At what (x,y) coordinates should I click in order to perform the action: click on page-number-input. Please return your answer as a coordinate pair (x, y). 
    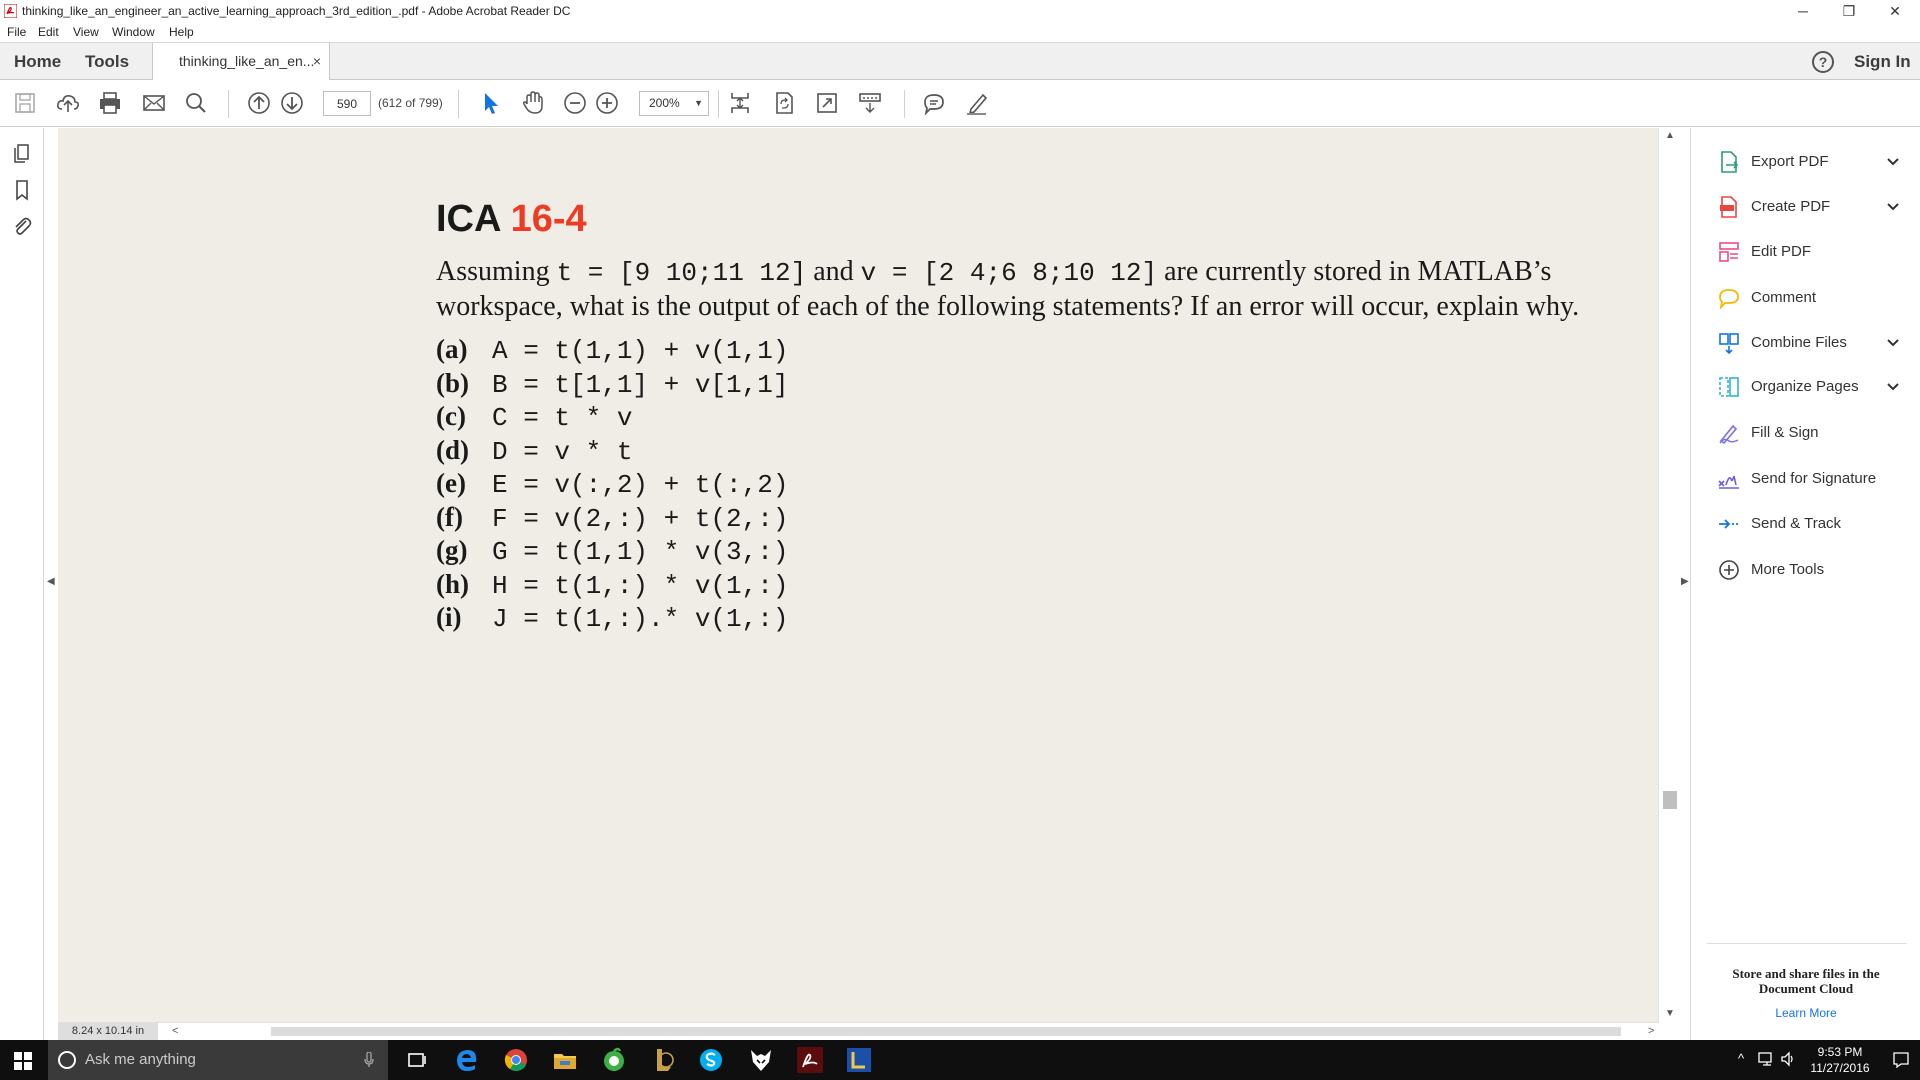
    Looking at the image, I should click on (347, 103).